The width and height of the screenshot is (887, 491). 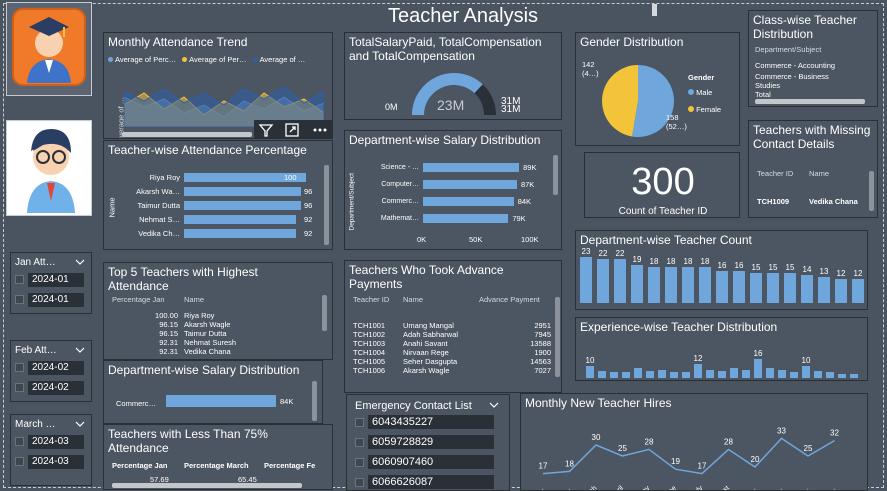 I want to click on more-options-icon, so click(x=320, y=129).